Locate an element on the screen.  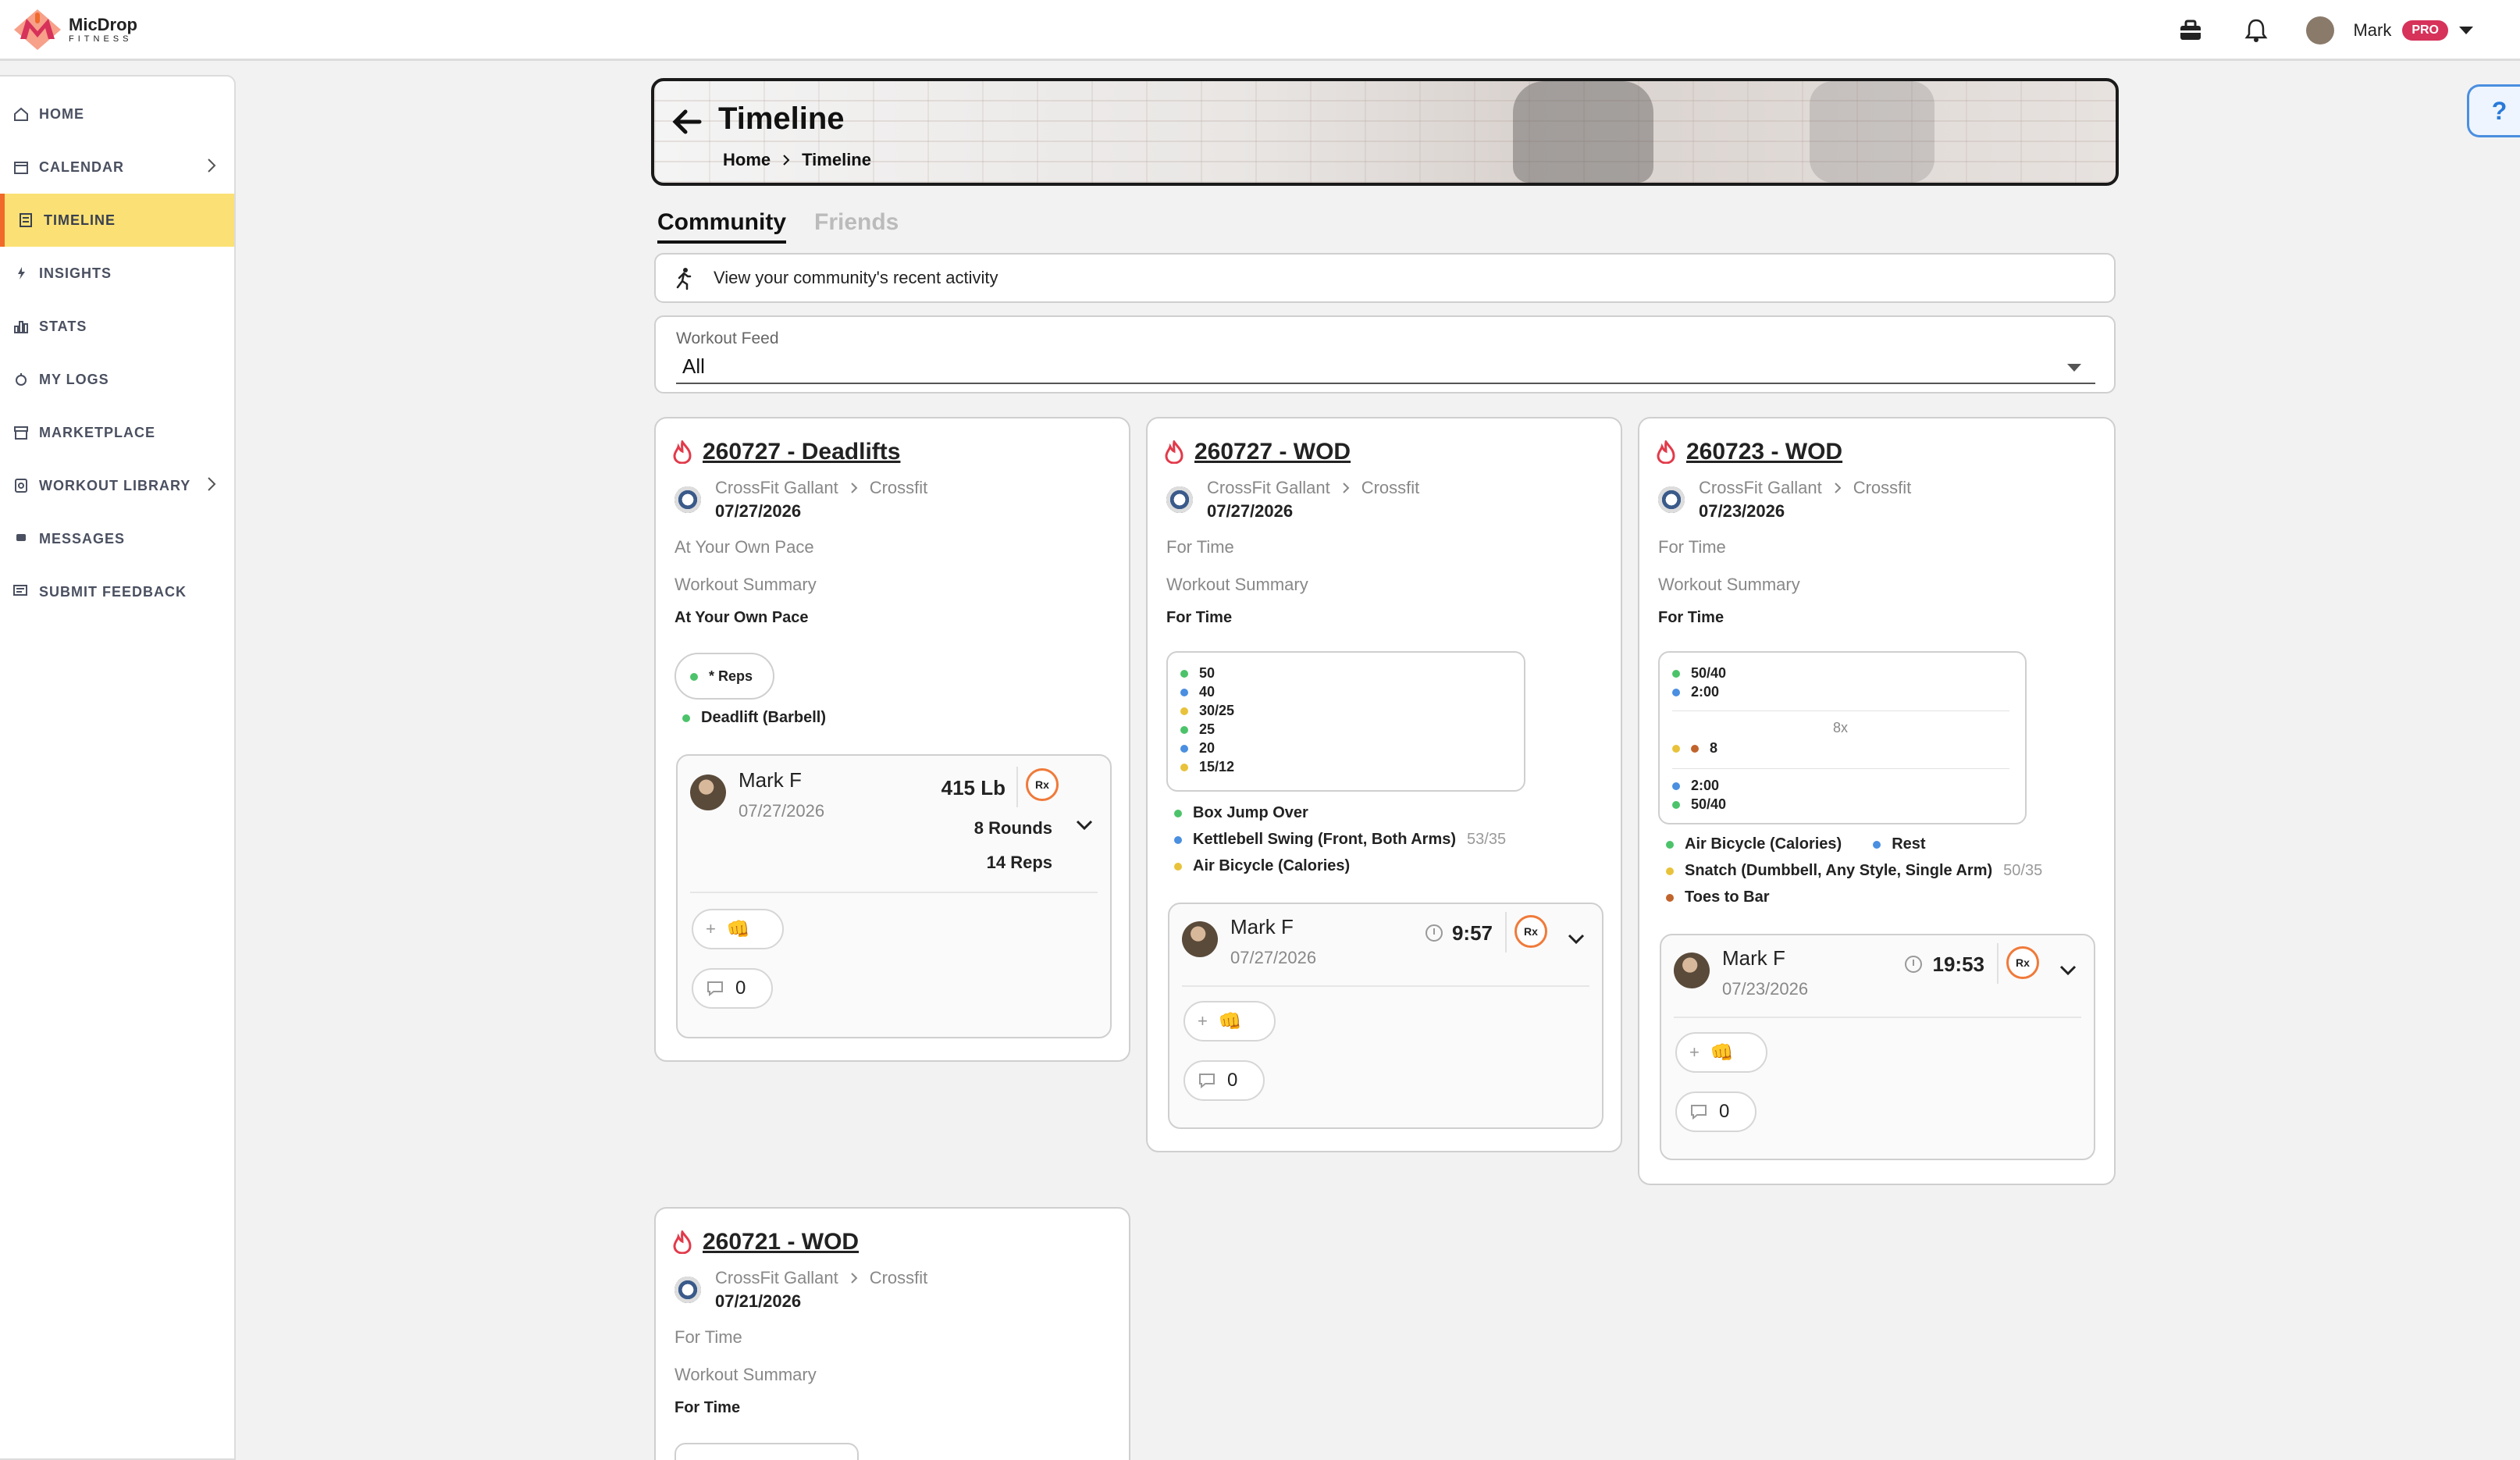
sidebar-item-workout-library: WORKOUT LIBRARY is located at coordinates (117, 485).